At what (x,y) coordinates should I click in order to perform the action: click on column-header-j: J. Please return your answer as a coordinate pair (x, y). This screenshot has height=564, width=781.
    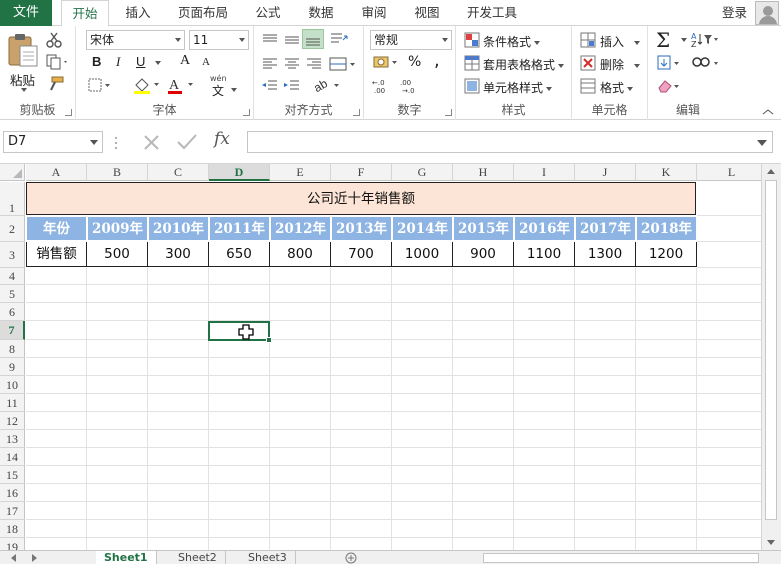
    Looking at the image, I should click on (605, 172).